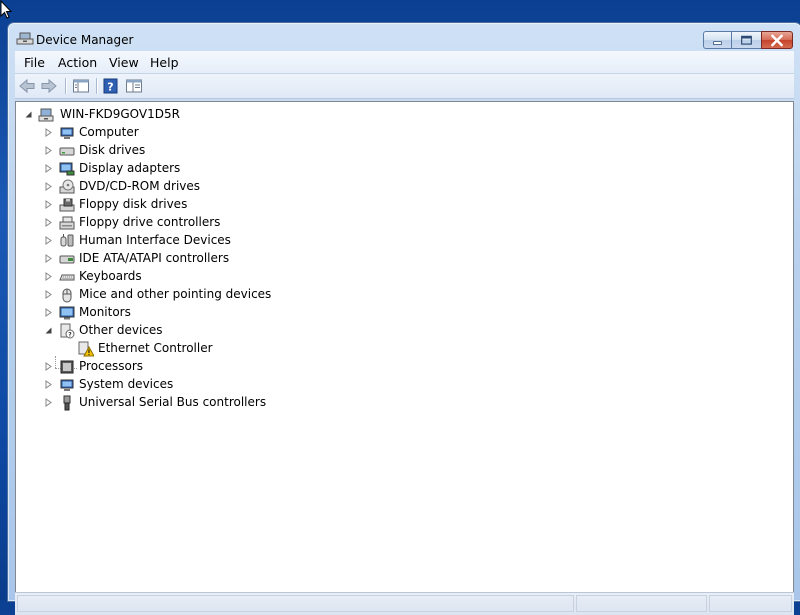 The image size is (800, 615). Describe the element at coordinates (124, 62) in the screenshot. I see `menu-view: View` at that location.